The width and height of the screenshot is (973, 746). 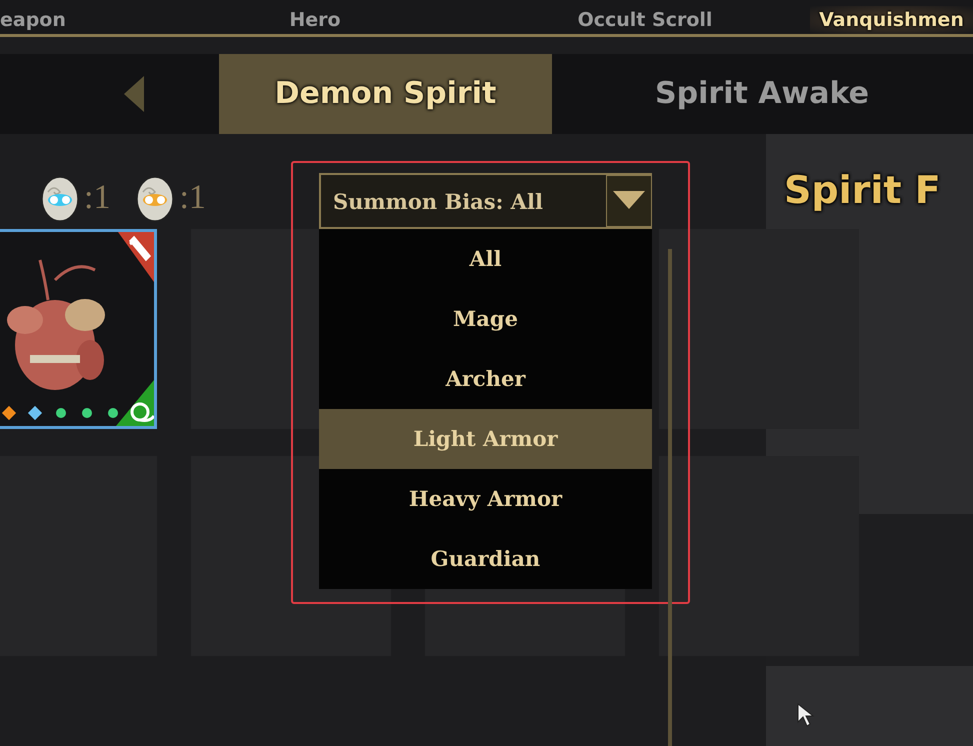 I want to click on summon-bias-dropdown: Summon Bias: All, so click(x=485, y=201).